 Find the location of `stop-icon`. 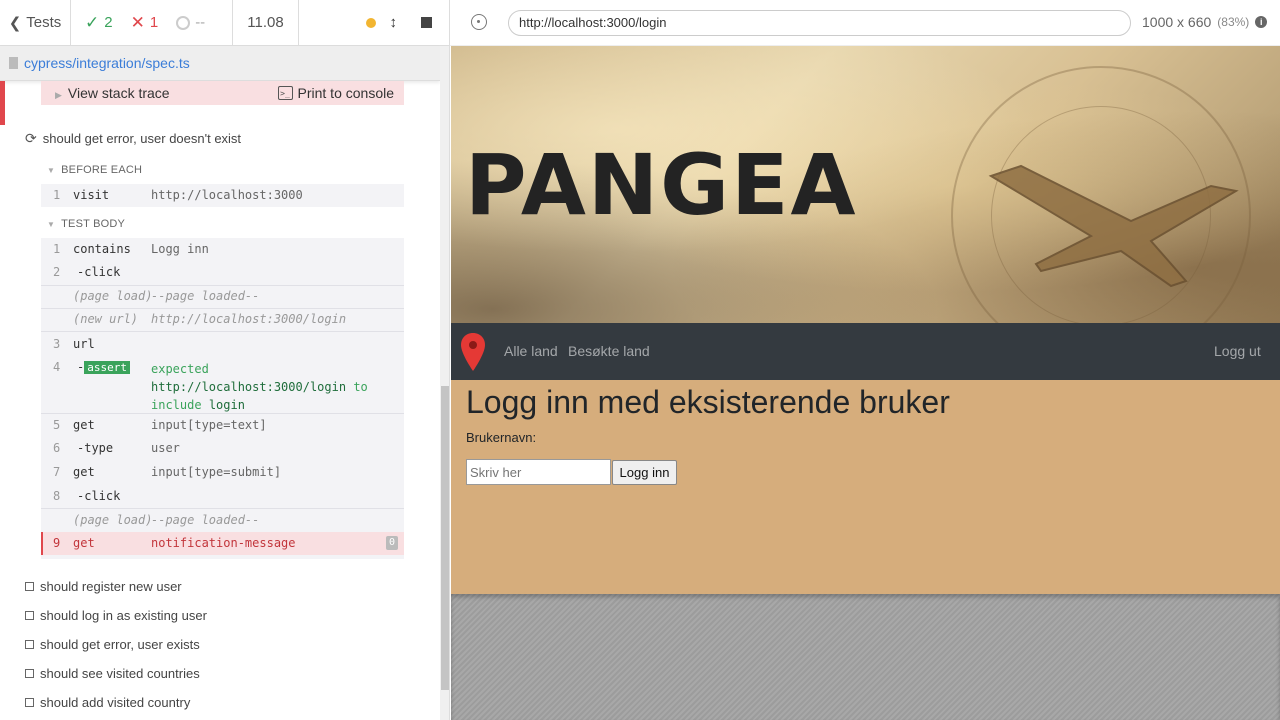

stop-icon is located at coordinates (426, 22).